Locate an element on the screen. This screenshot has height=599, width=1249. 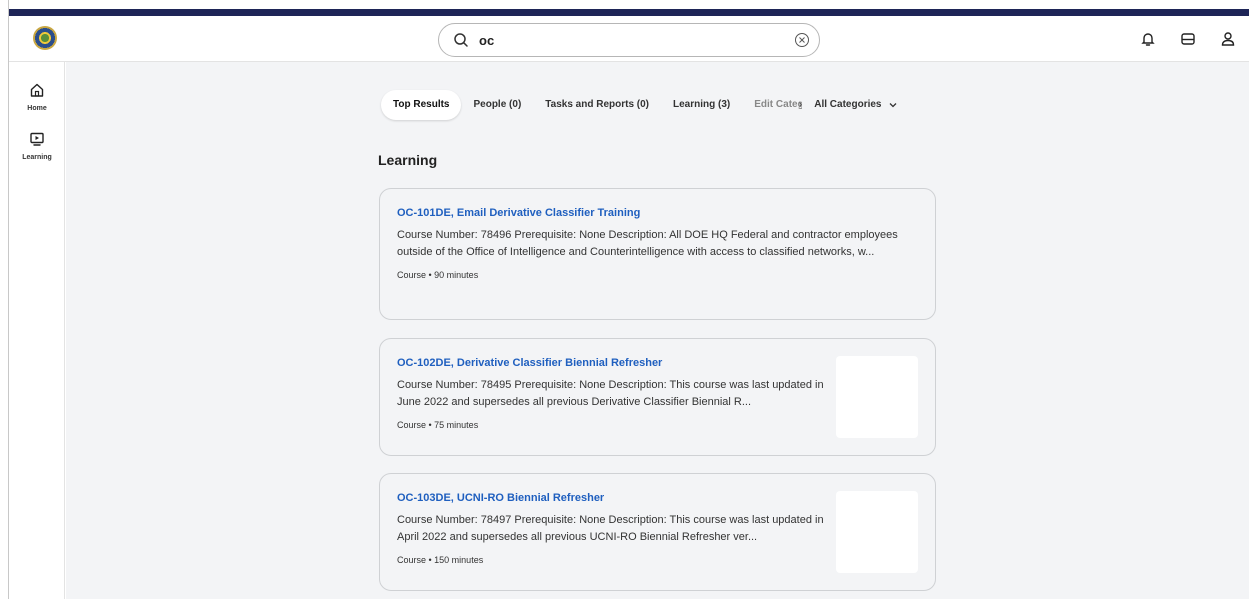
home-icon is located at coordinates (37, 90).